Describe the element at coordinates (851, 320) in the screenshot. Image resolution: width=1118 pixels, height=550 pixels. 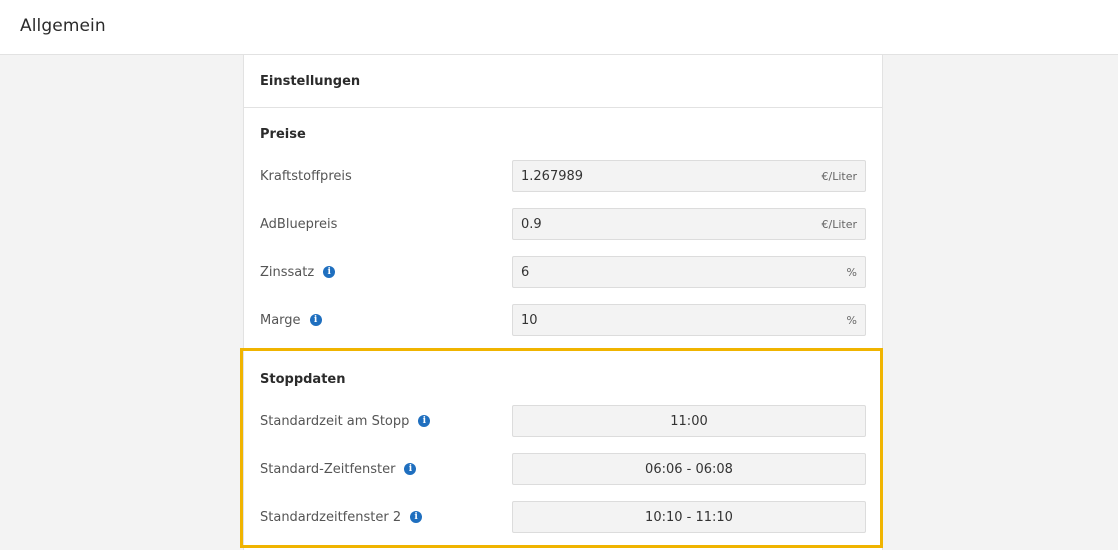
I see `margin-unit: %` at that location.